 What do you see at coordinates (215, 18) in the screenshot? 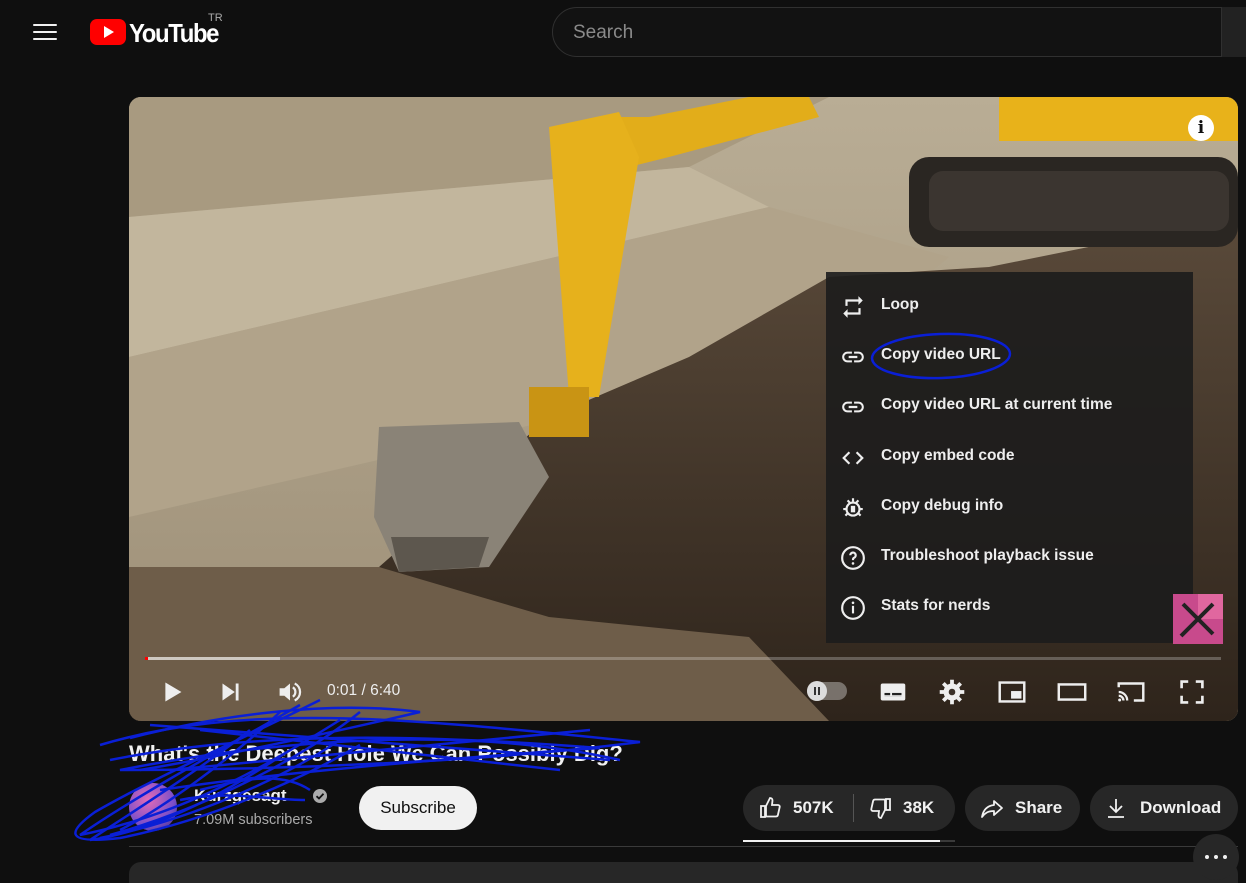
I see `country-code: TR` at bounding box center [215, 18].